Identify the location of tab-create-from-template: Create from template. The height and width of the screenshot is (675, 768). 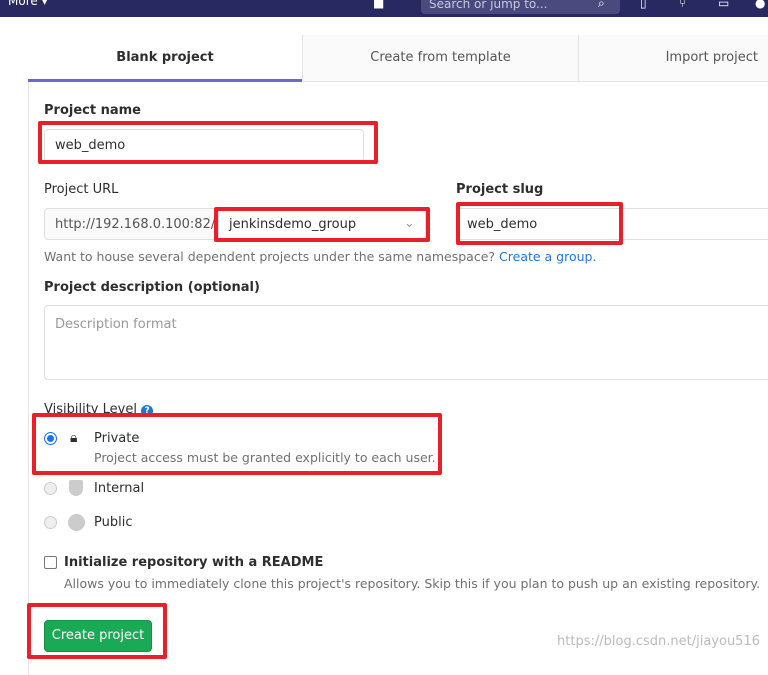
(440, 58).